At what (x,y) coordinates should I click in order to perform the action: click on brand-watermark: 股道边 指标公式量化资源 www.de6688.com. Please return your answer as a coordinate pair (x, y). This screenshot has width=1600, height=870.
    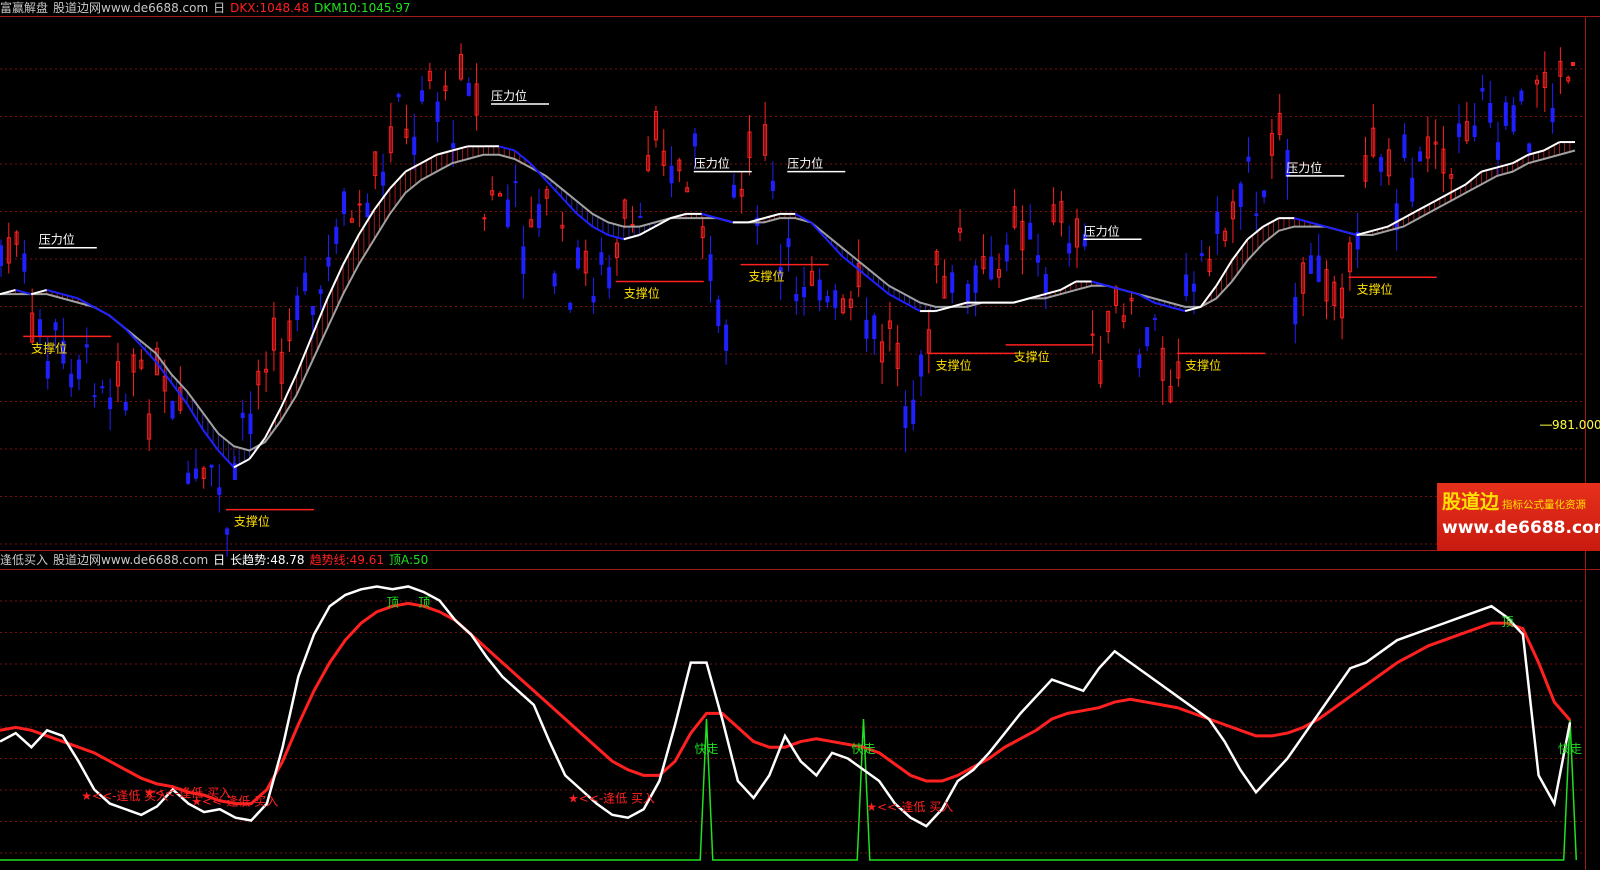
    Looking at the image, I should click on (1518, 517).